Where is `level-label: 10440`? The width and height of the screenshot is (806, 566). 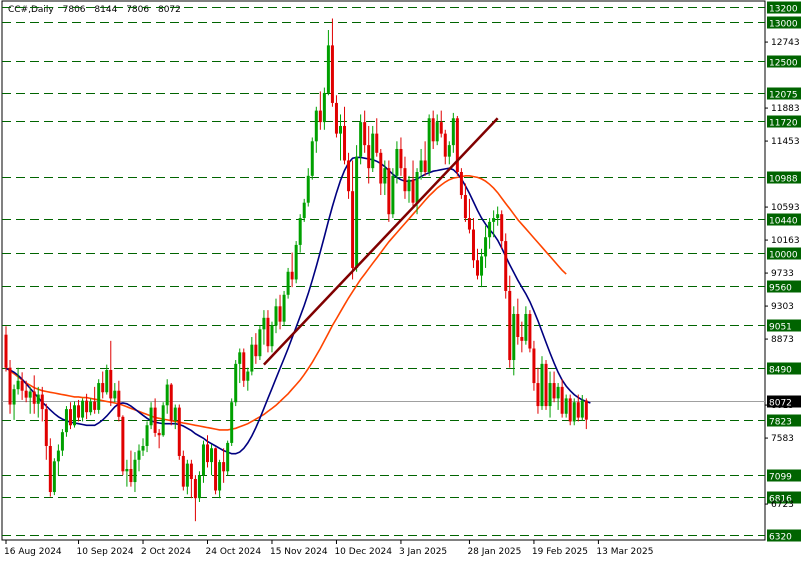
level-label: 10440 is located at coordinates (783, 222).